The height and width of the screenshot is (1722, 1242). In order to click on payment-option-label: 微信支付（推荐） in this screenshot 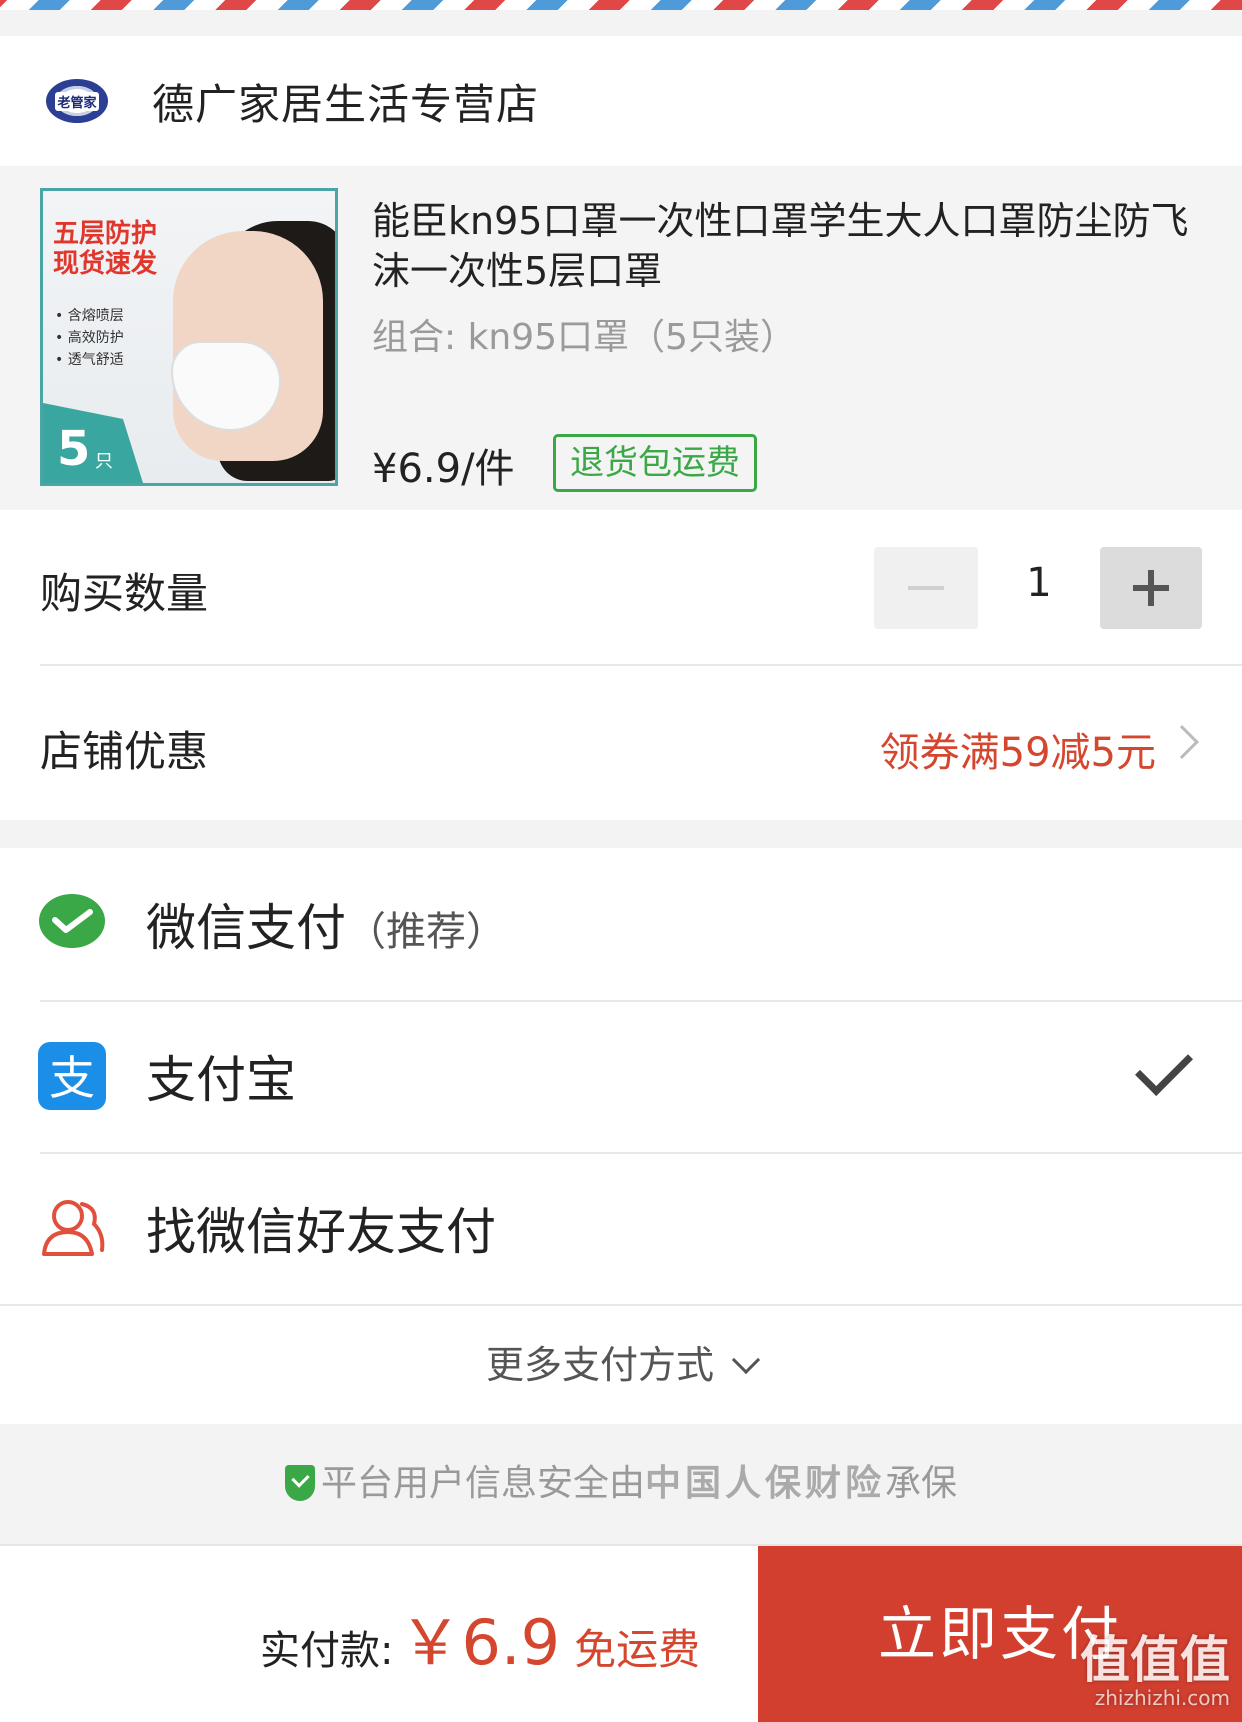, I will do `click(326, 928)`.